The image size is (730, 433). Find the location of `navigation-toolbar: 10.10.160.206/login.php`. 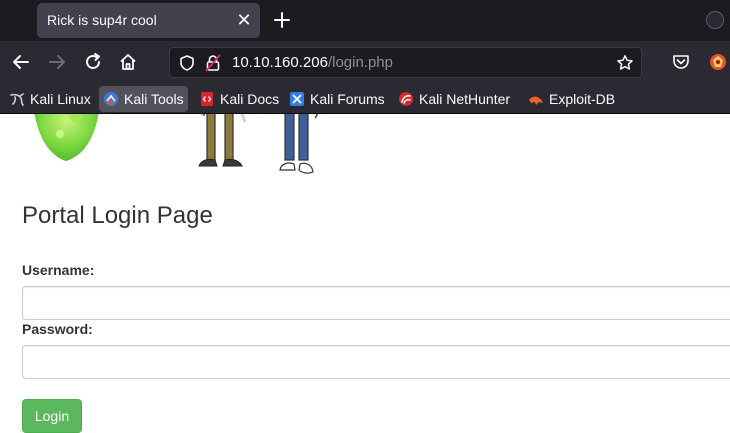

navigation-toolbar: 10.10.160.206/login.php is located at coordinates (365, 62).